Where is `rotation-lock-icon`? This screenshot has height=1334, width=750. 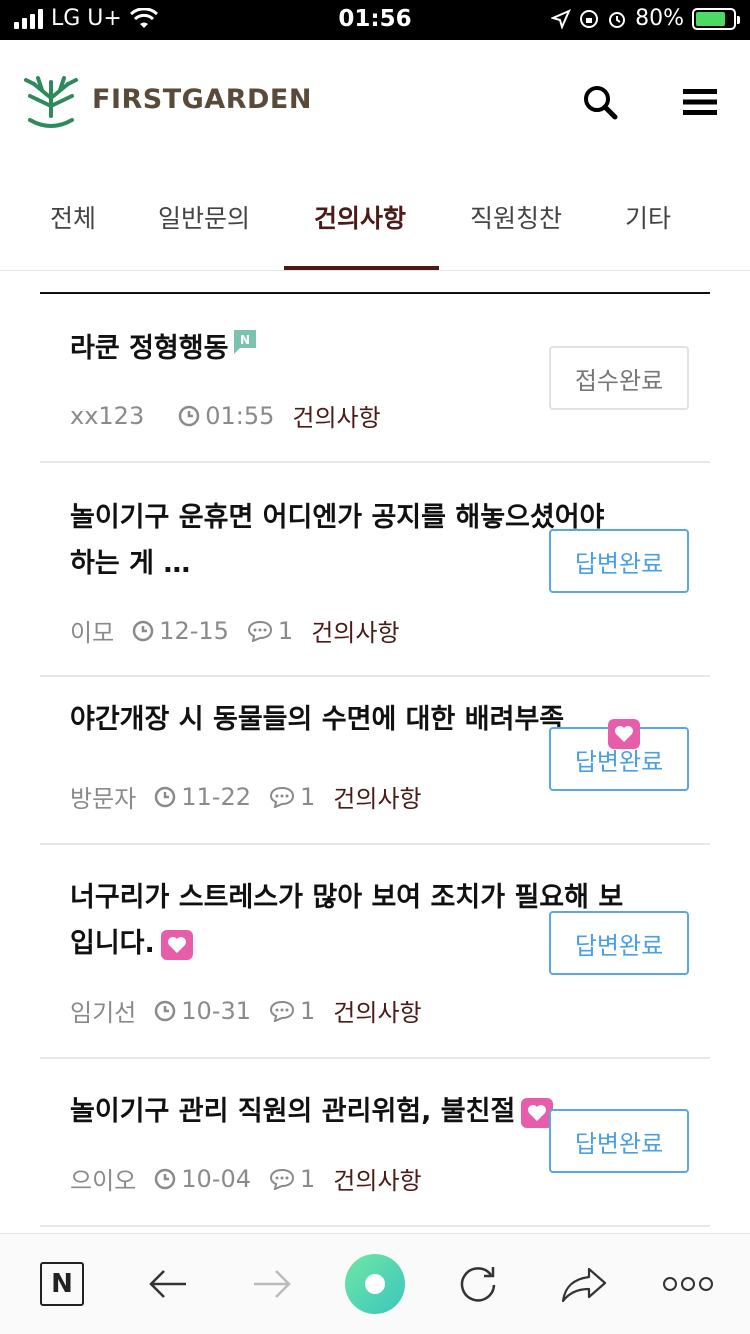
rotation-lock-icon is located at coordinates (589, 18).